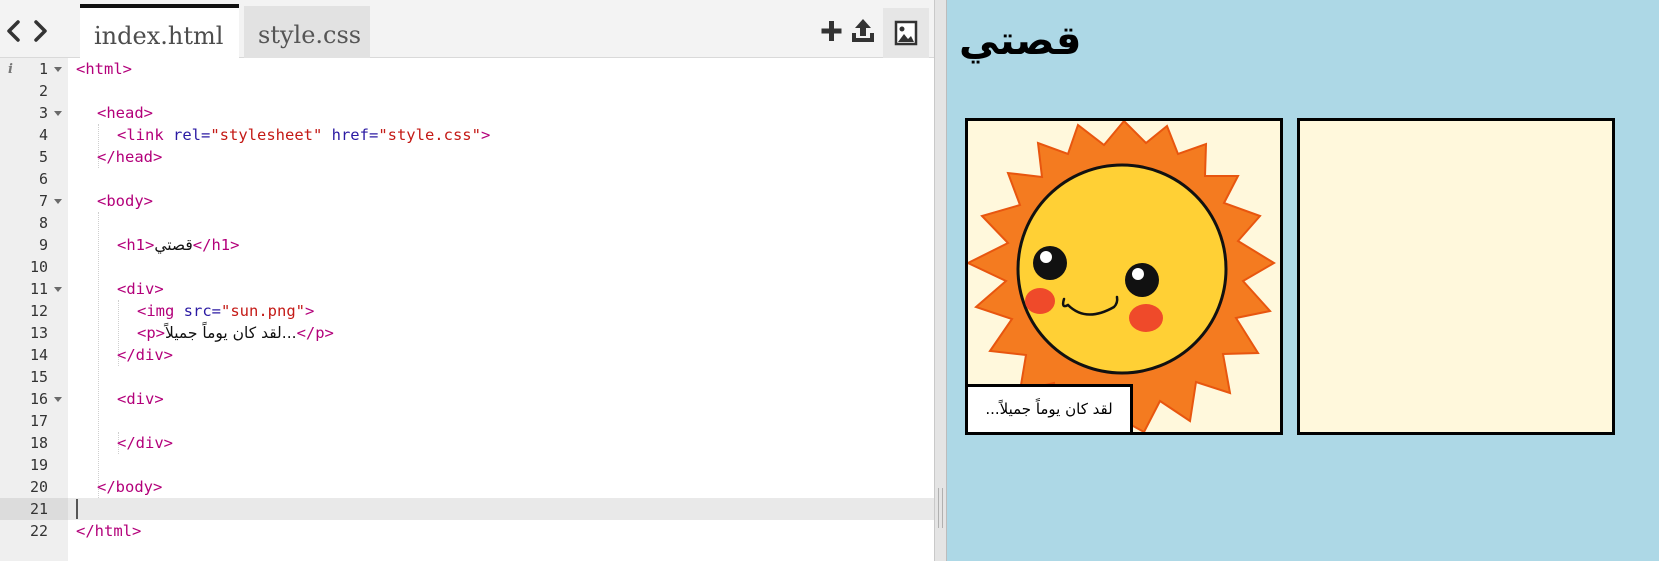 This screenshot has width=1659, height=561. What do you see at coordinates (38, 289) in the screenshot?
I see `line-number: 11` at bounding box center [38, 289].